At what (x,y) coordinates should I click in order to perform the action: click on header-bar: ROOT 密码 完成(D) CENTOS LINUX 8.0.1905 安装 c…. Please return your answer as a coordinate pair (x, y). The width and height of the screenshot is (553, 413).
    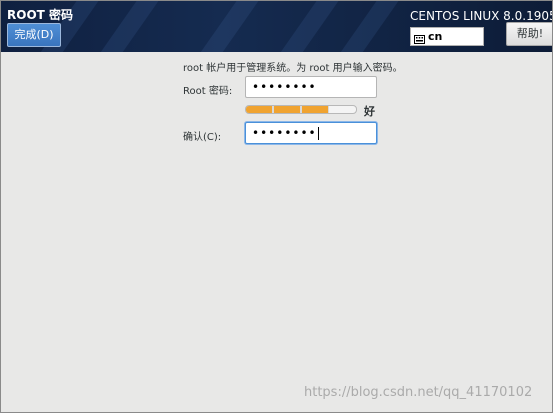
    Looking at the image, I should click on (276, 26).